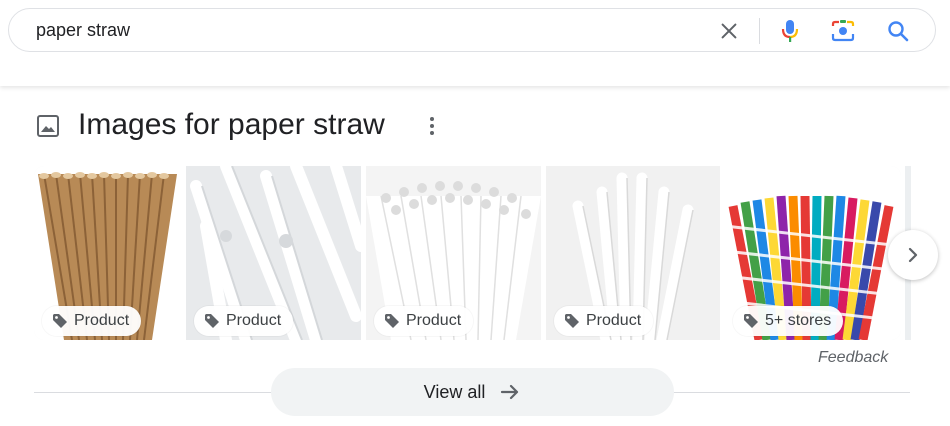 This screenshot has height=426, width=950. Describe the element at coordinates (107, 253) in the screenshot. I see `image-result-1: Product` at that location.